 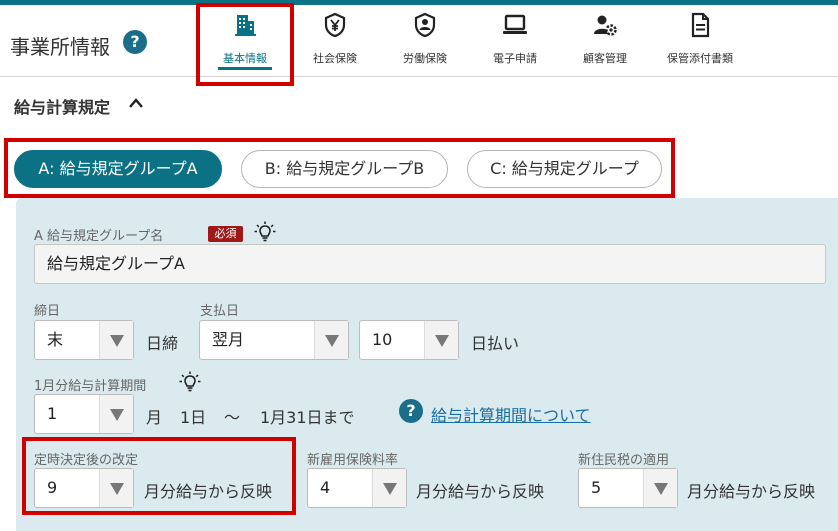 What do you see at coordinates (47, 311) in the screenshot?
I see `closing-day-label: 締日` at bounding box center [47, 311].